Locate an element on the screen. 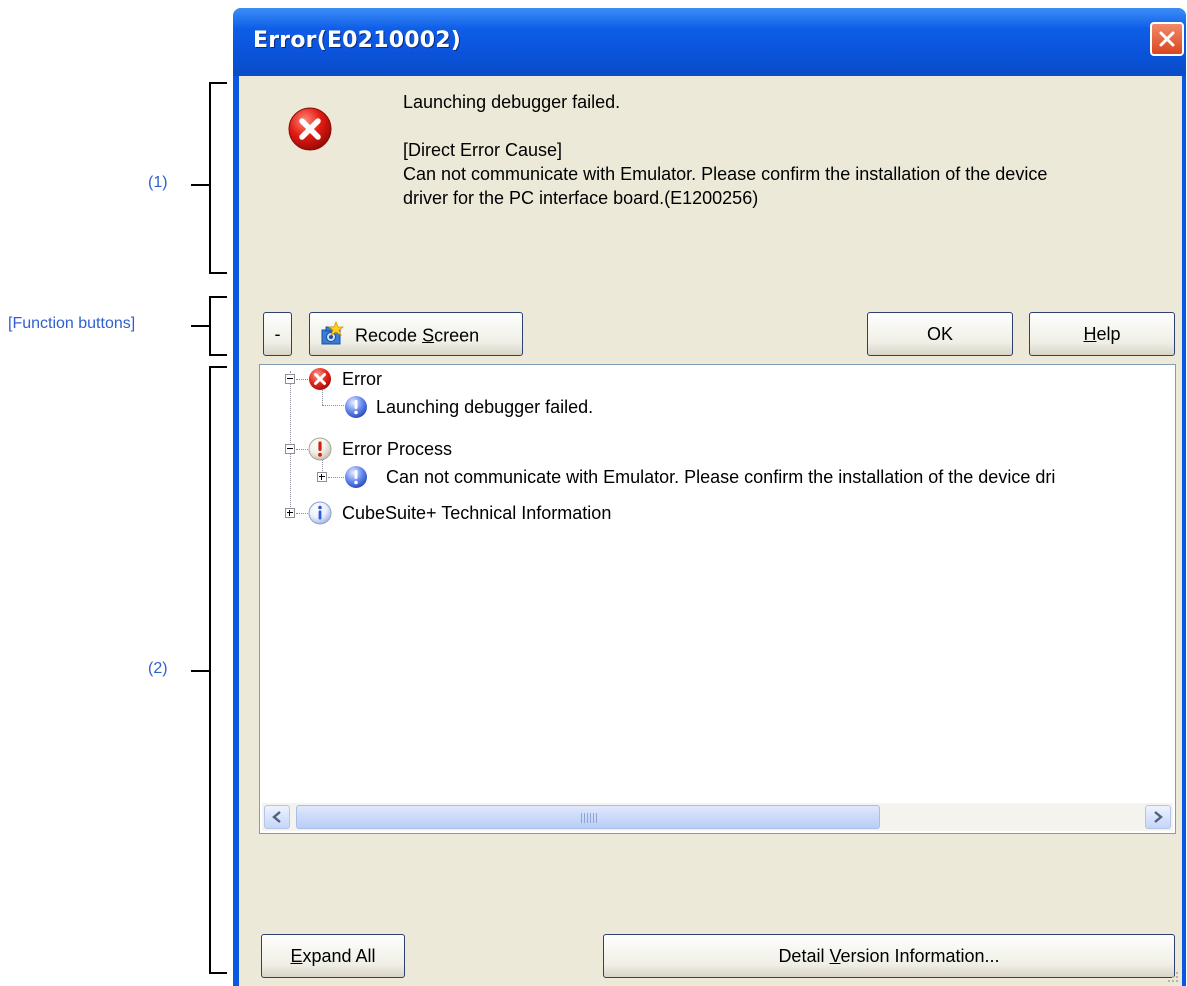 This screenshot has width=1187, height=986. tree-item-label: Error is located at coordinates (362, 379).